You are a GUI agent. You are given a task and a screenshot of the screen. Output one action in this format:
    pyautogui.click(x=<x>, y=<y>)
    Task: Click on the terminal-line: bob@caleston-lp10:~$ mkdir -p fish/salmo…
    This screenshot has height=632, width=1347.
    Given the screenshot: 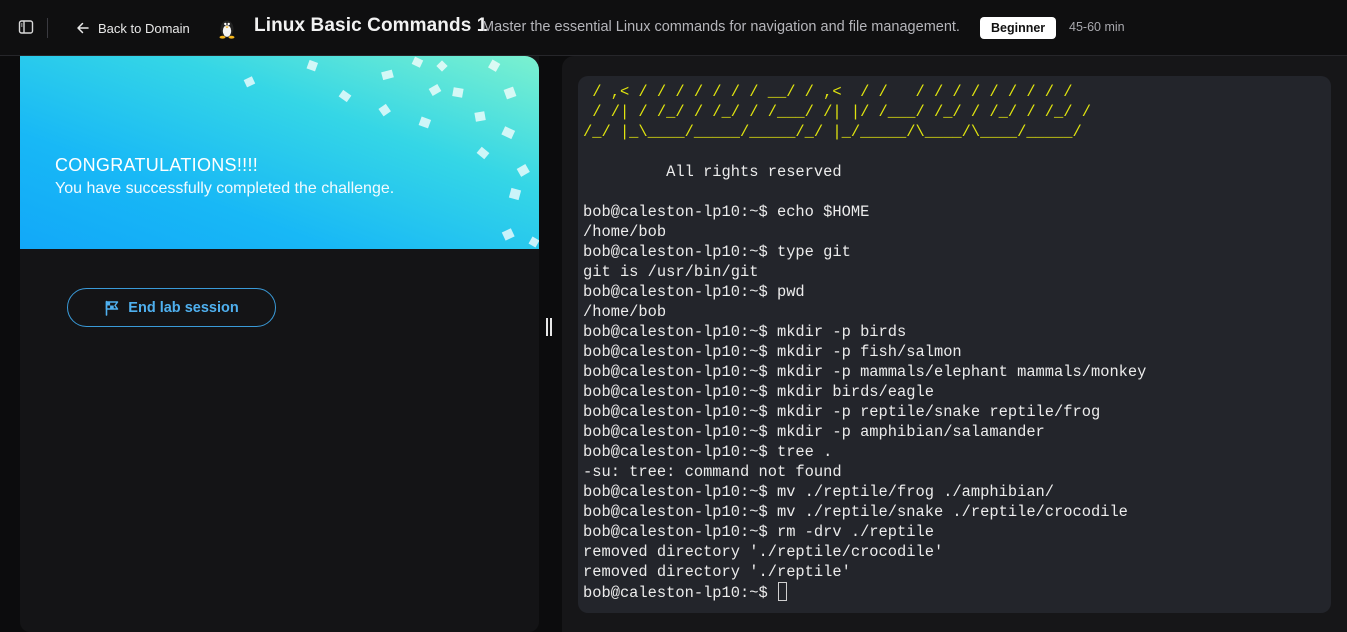 What is the action you would take?
    pyautogui.click(x=772, y=352)
    